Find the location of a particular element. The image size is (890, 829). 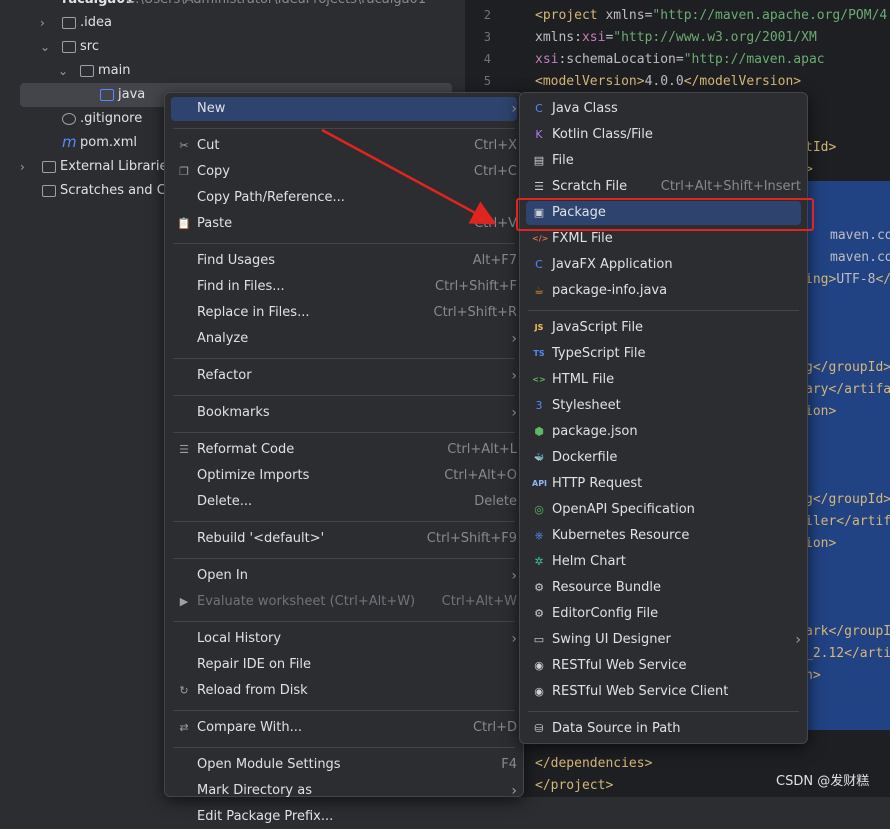

menu-item-kotlin-class-file: K Kotlin Class/File is located at coordinates (663, 135).